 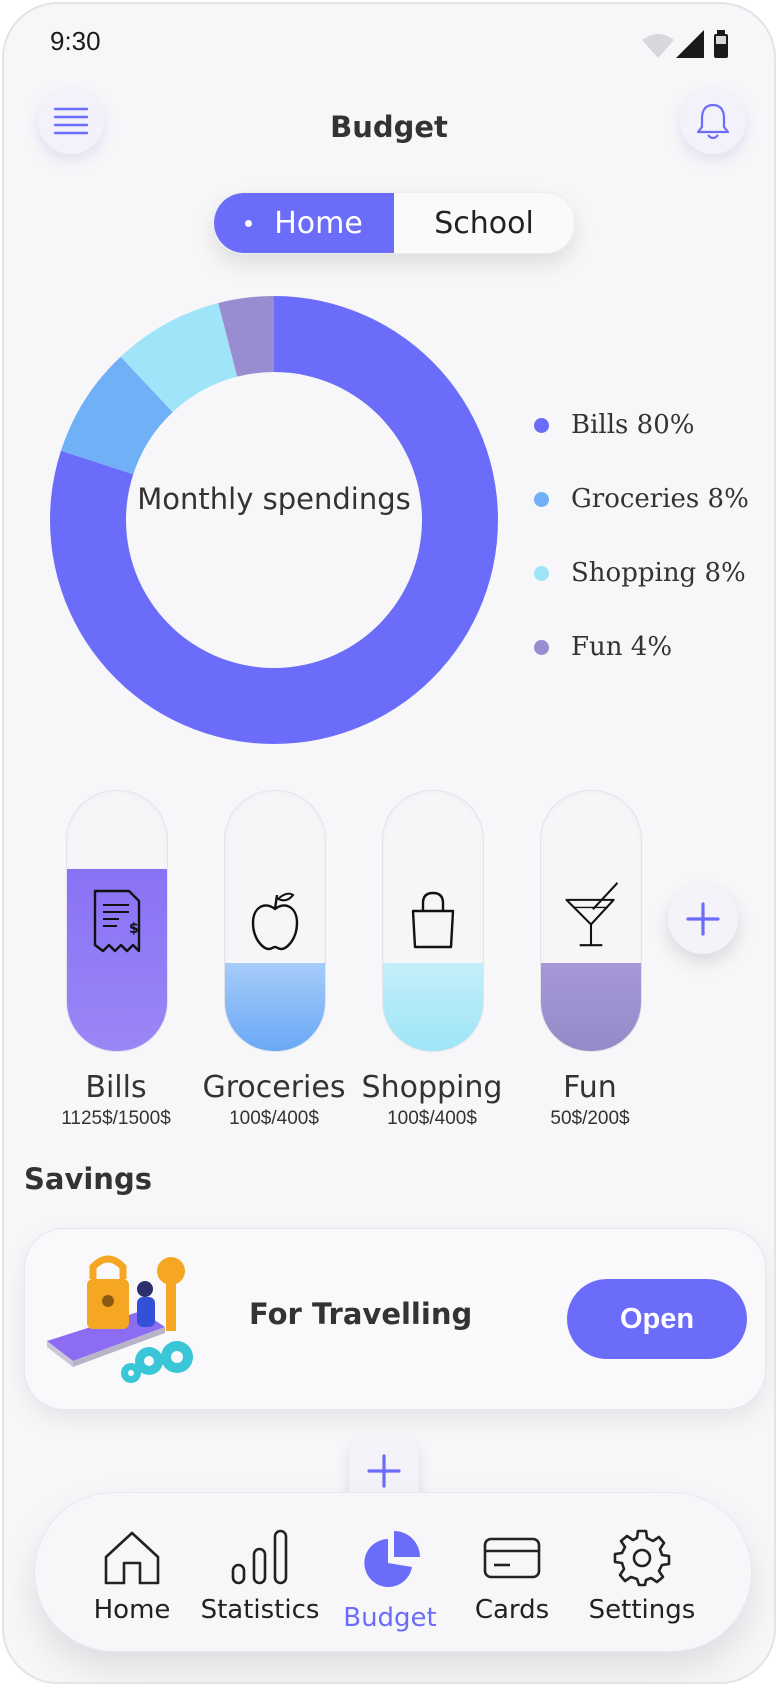 I want to click on legend-item-groceries: Groceries 8%, so click(x=641, y=499).